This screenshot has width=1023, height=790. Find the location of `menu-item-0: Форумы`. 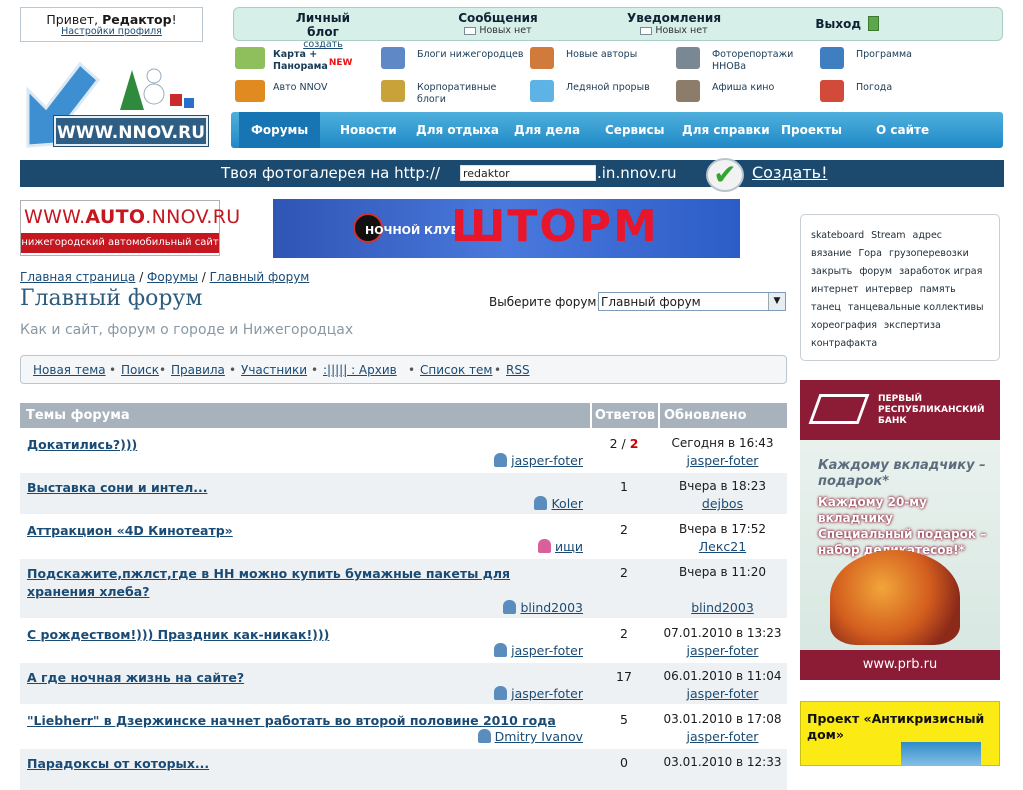

menu-item-0: Форумы is located at coordinates (280, 130).